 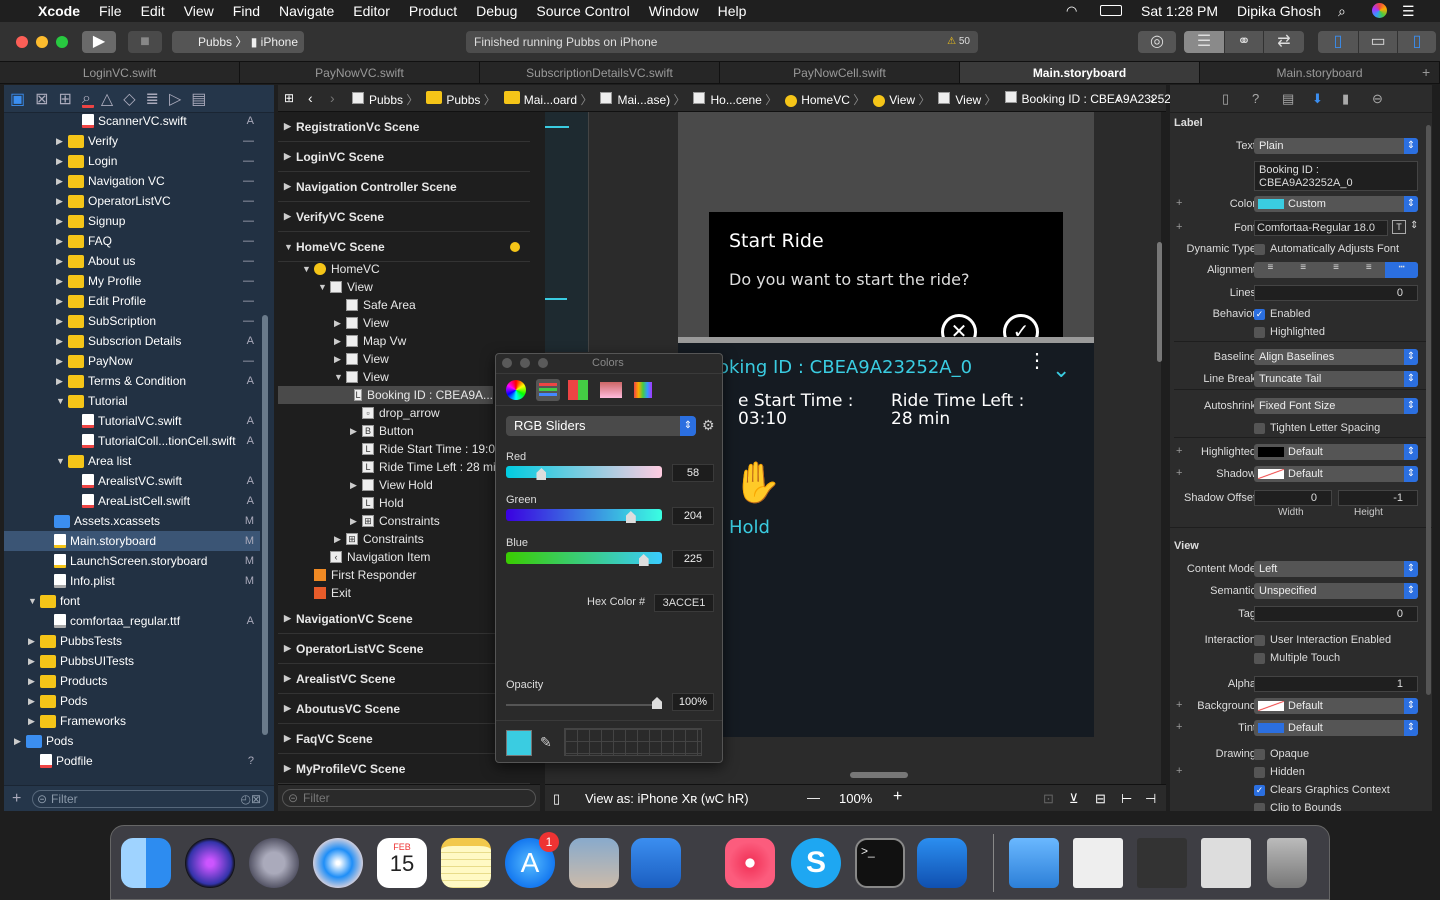 What do you see at coordinates (1321, 228) in the screenshot?
I see `font-field: Comfortaa-Regular 18.0` at bounding box center [1321, 228].